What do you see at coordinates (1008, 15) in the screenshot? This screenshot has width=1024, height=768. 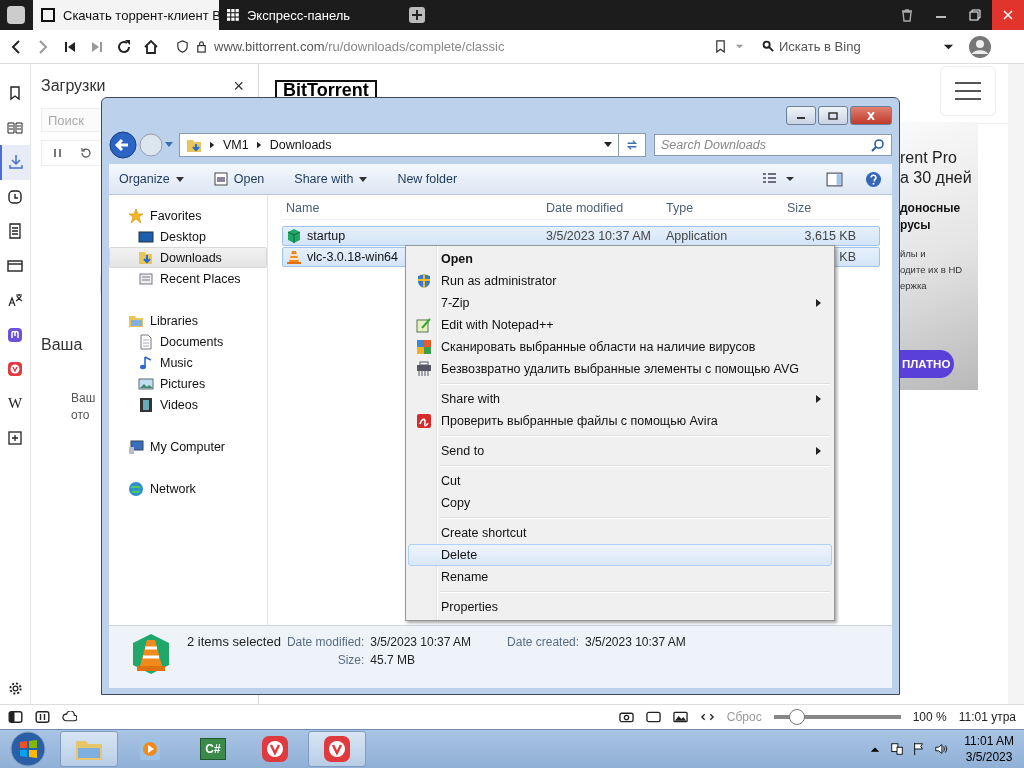 I see `close-icon` at bounding box center [1008, 15].